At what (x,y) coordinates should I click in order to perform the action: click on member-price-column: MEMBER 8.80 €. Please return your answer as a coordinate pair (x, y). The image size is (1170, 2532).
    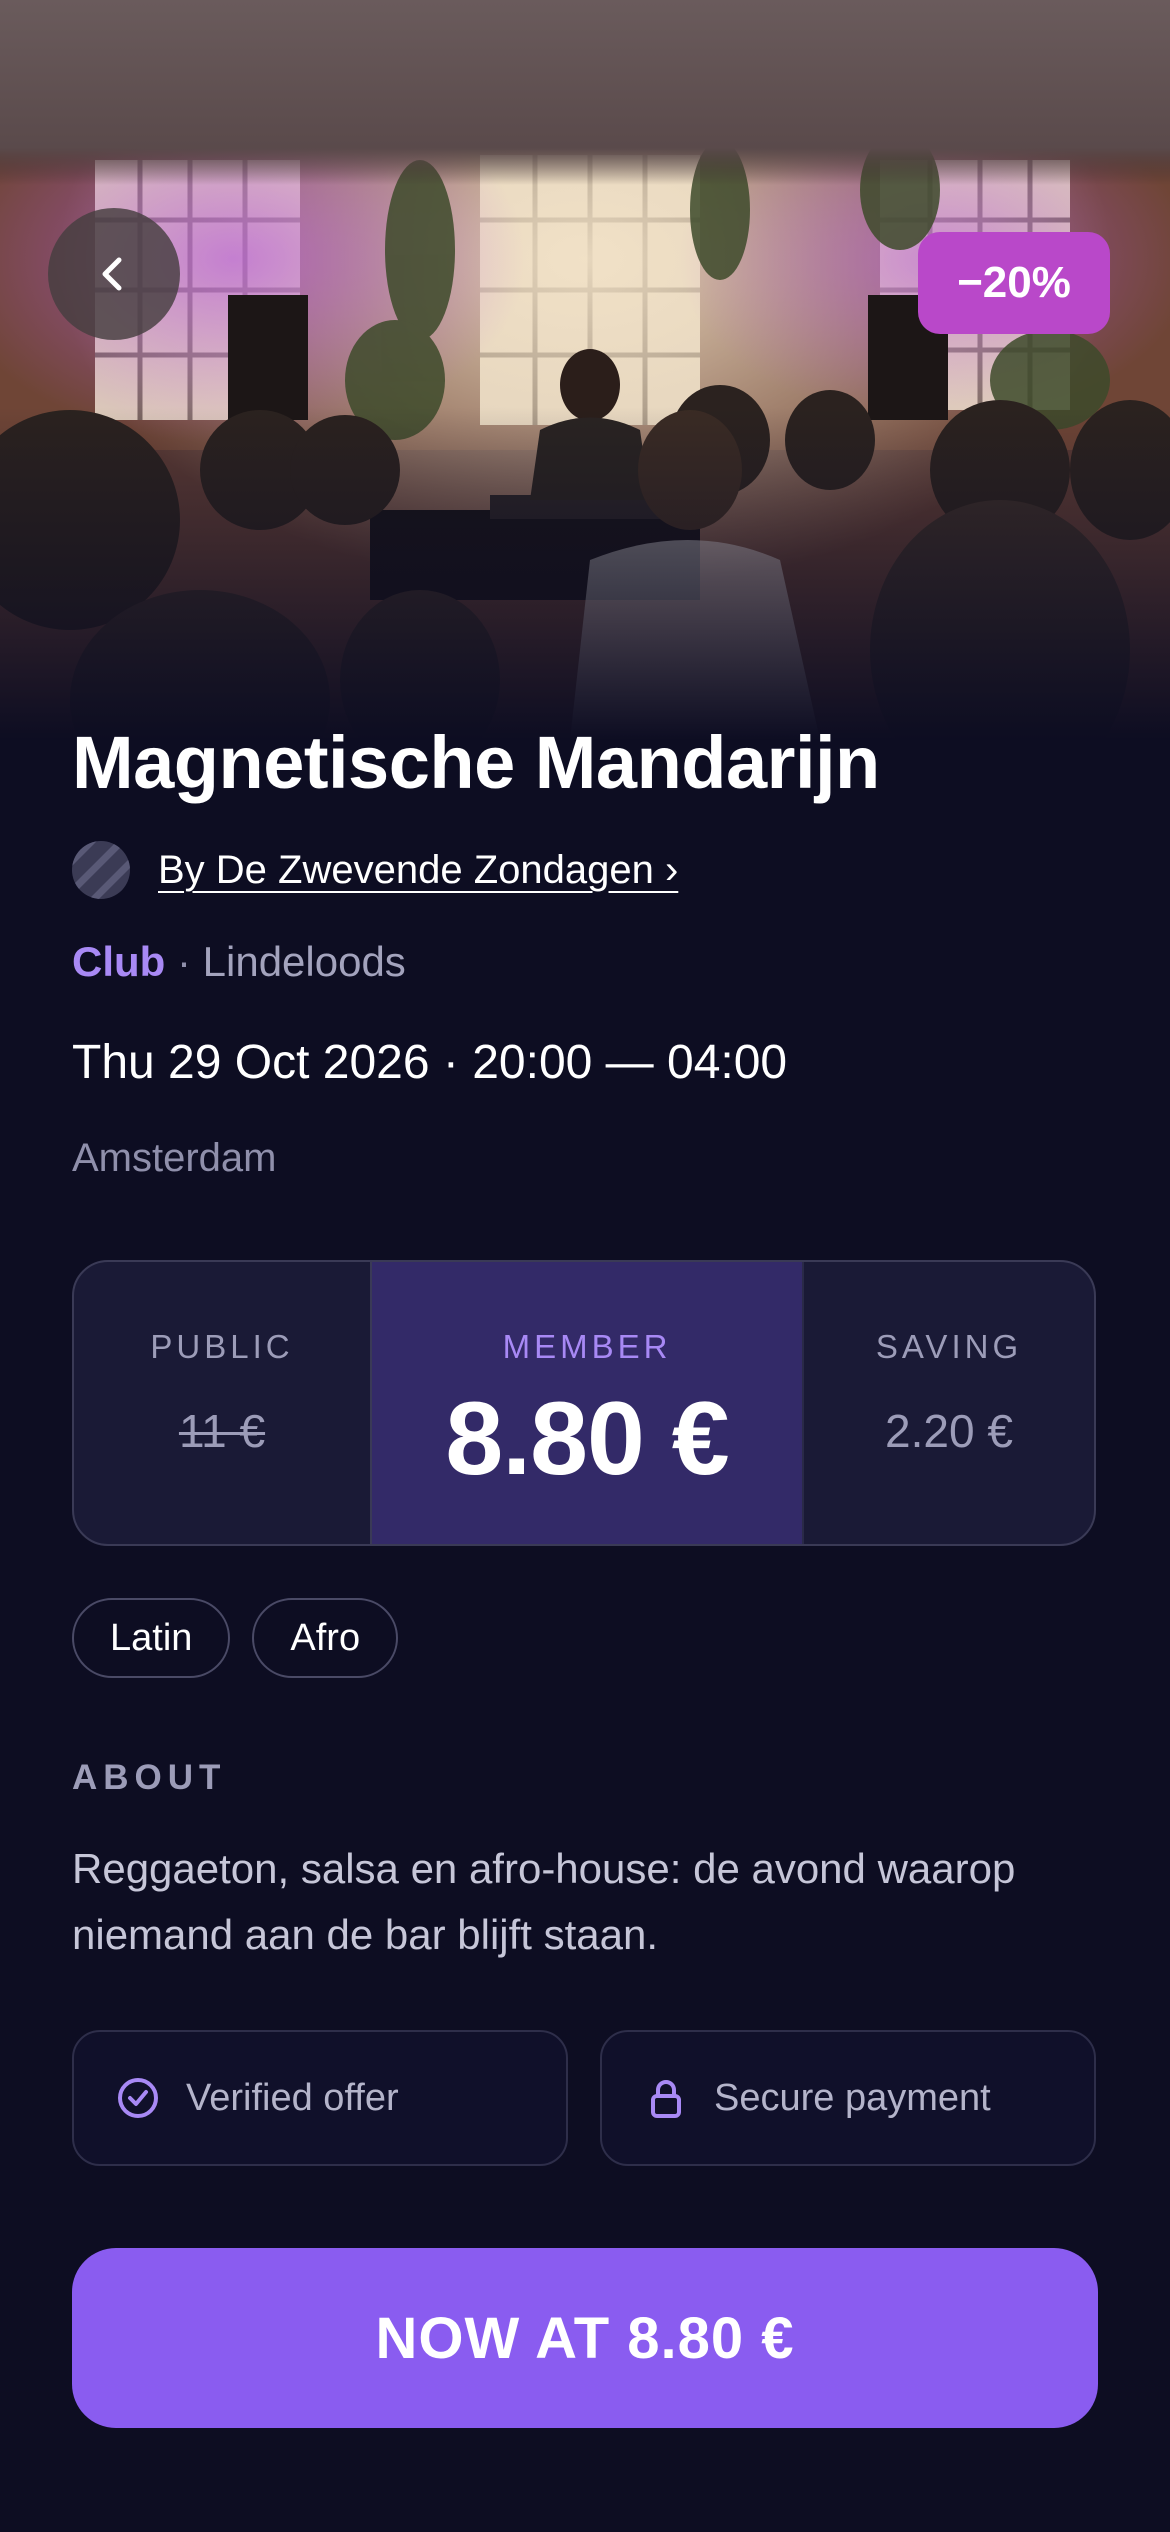
    Looking at the image, I should click on (587, 1403).